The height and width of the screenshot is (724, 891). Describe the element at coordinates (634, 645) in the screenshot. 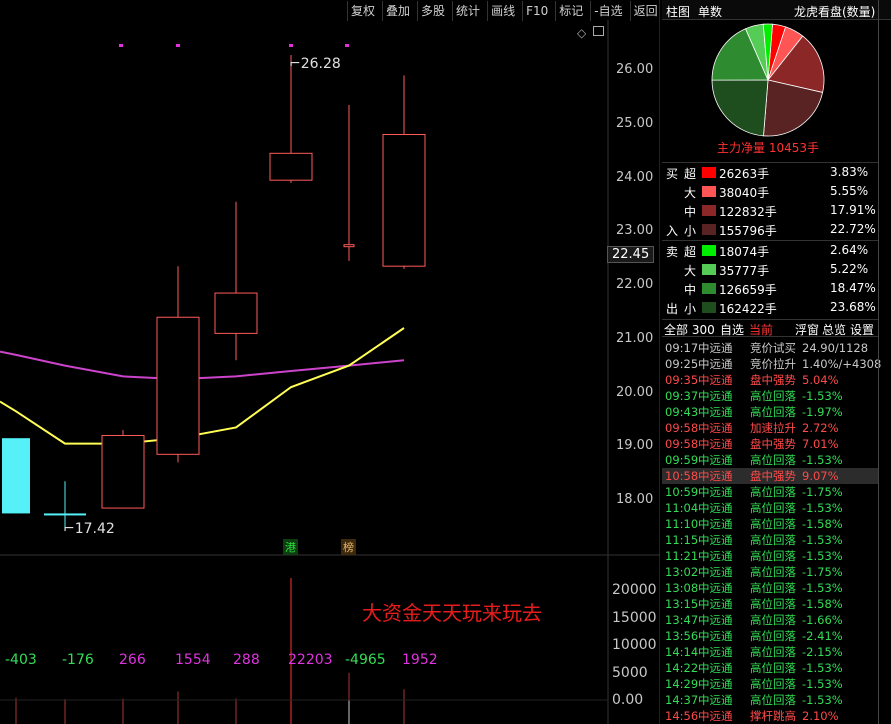

I see `volume-tick: 10000` at that location.